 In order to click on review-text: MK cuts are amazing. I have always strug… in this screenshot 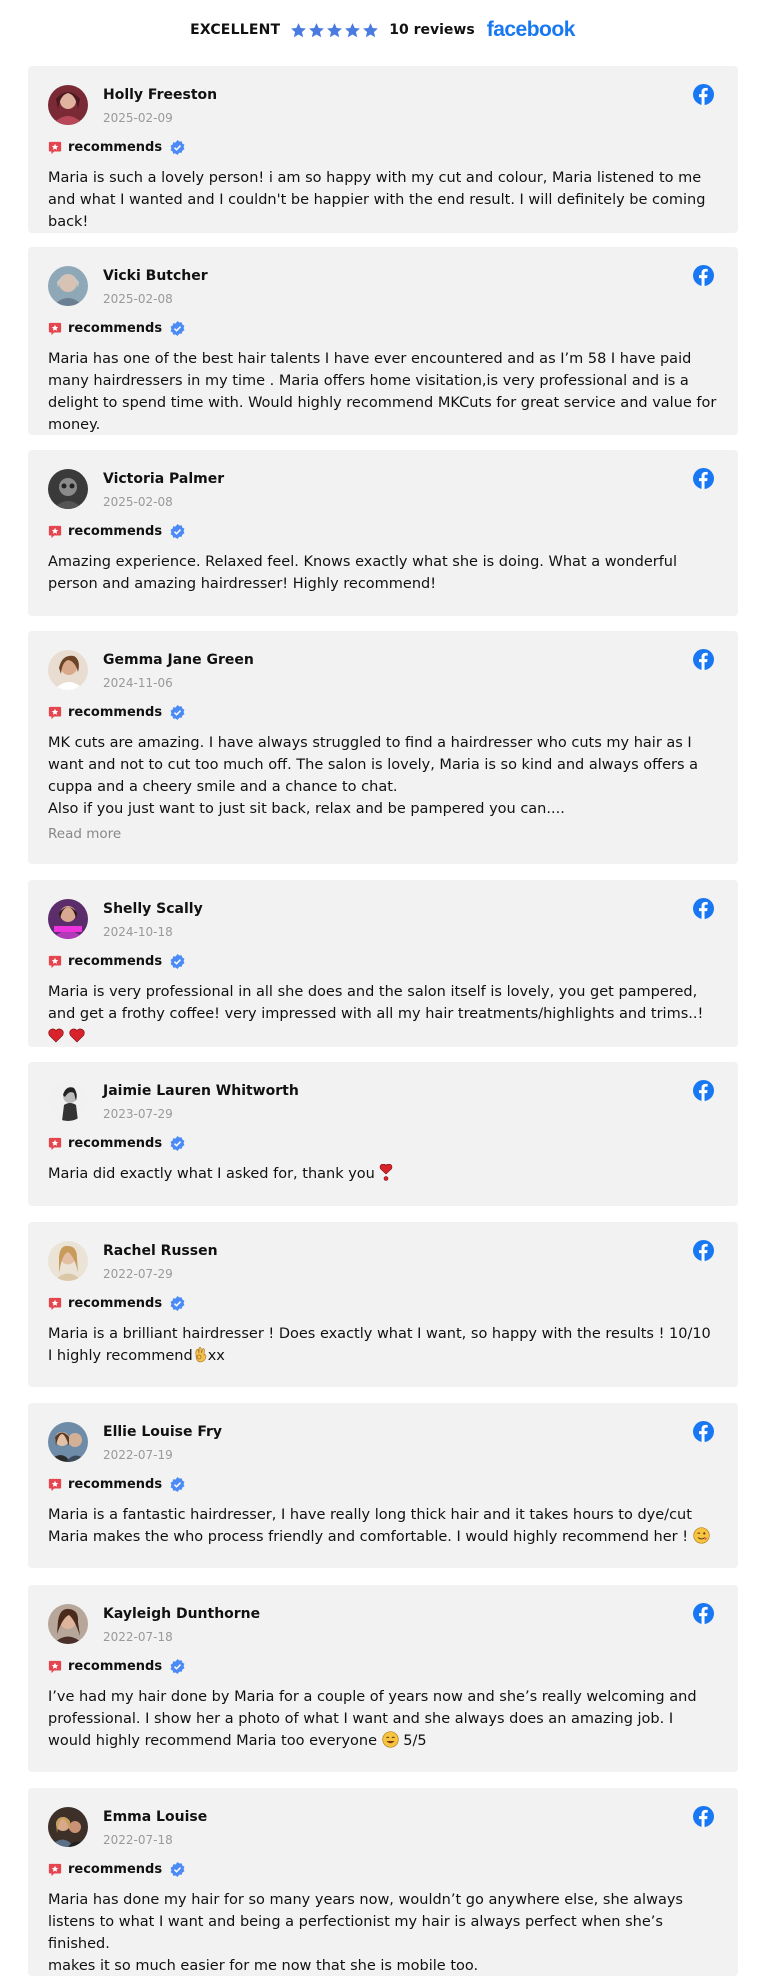, I will do `click(383, 788)`.